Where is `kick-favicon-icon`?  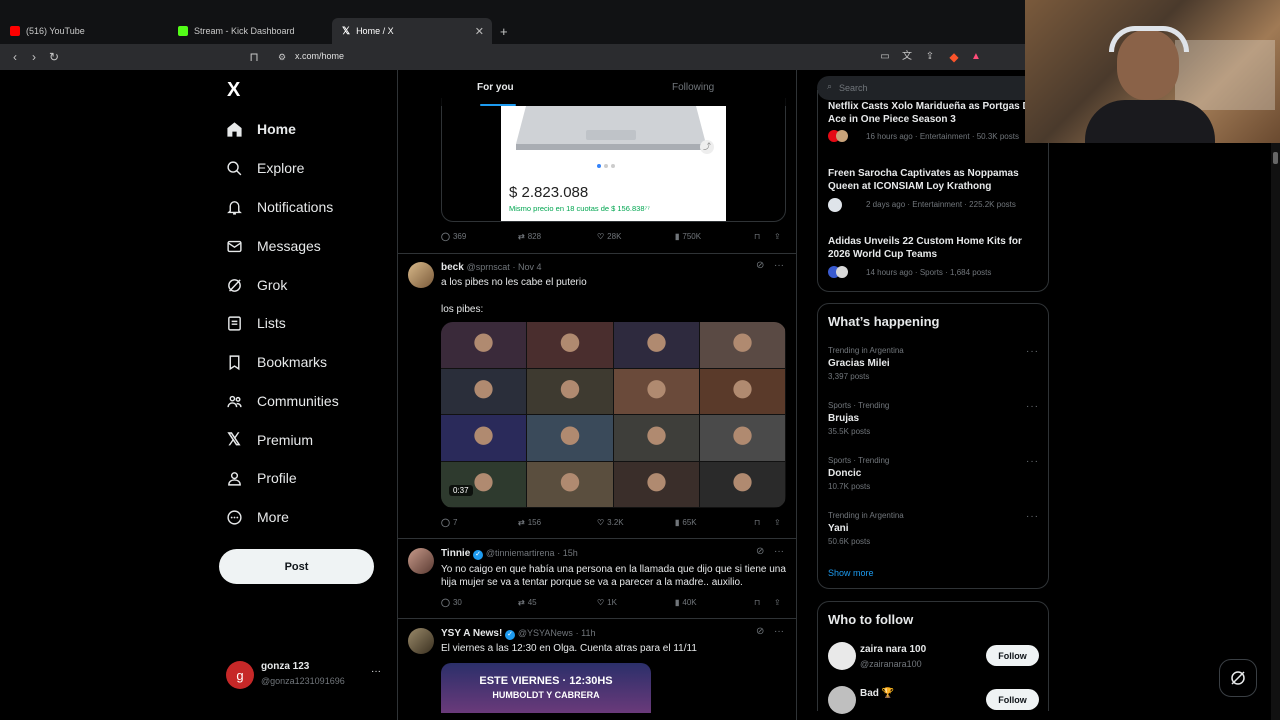
kick-favicon-icon is located at coordinates (183, 31).